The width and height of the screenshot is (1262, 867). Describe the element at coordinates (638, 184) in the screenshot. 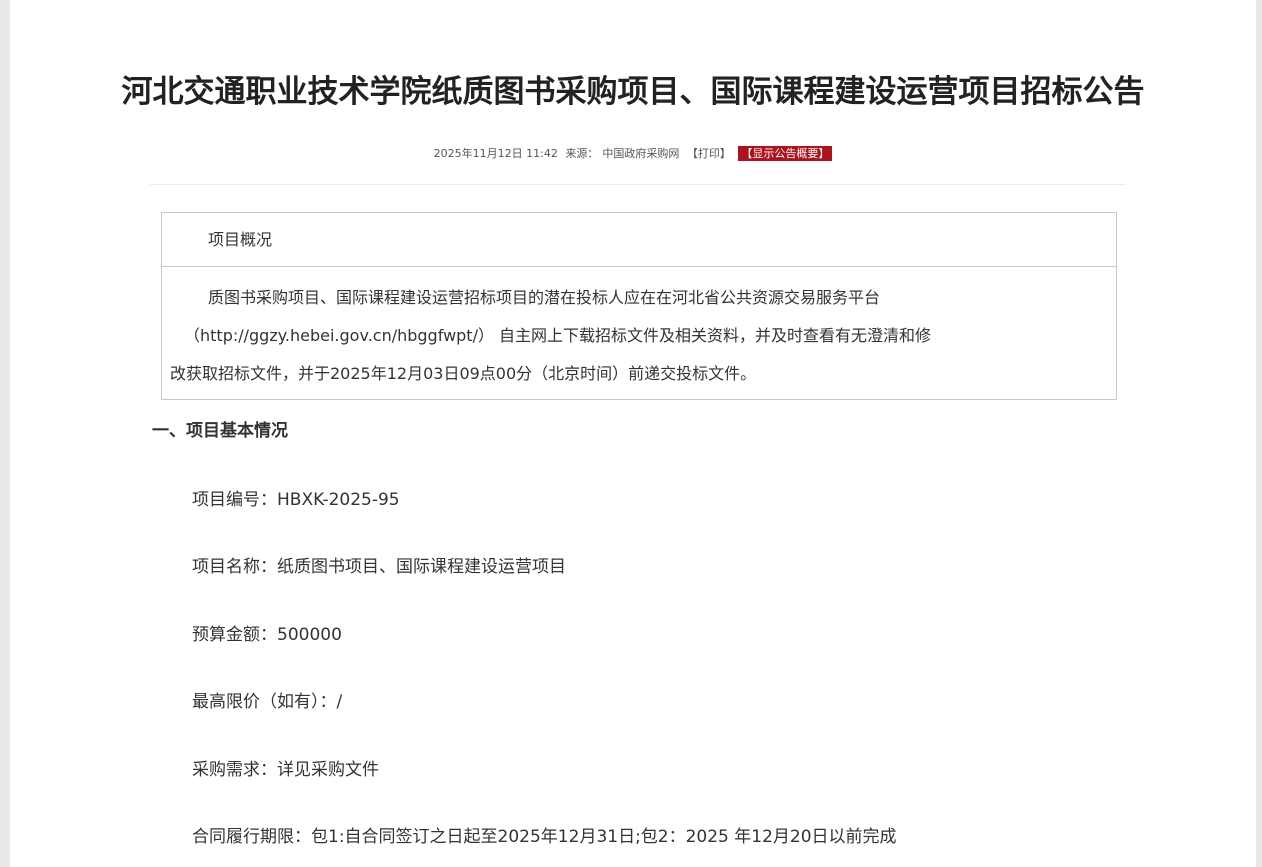

I see `title-divider` at that location.